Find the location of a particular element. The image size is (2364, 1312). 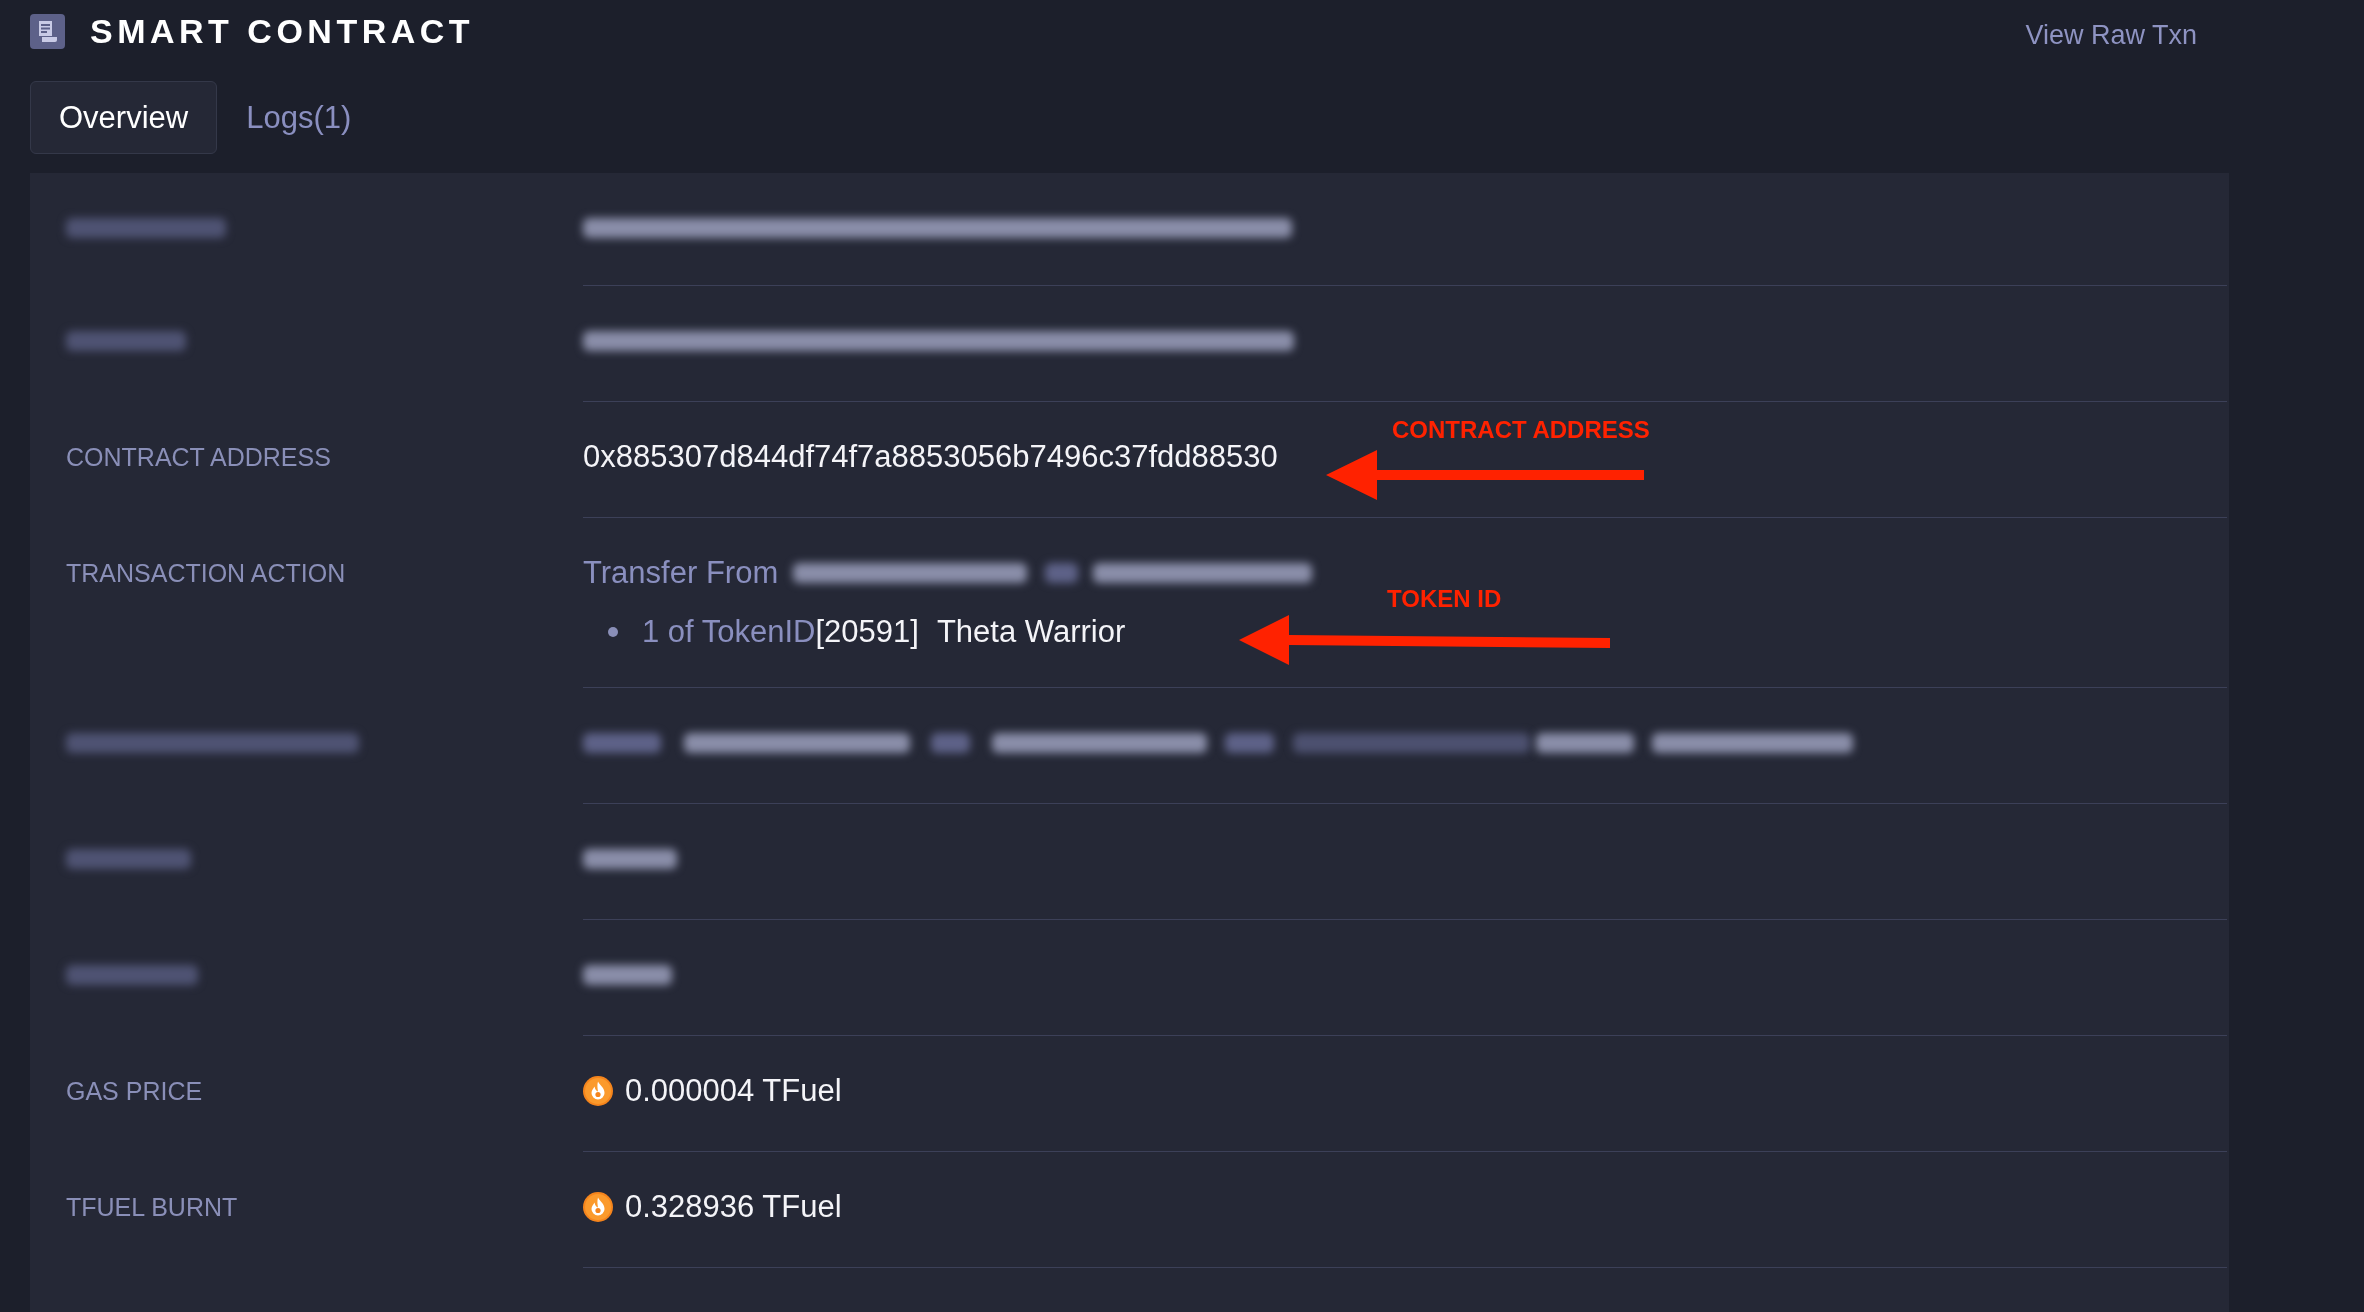

amount-text: 0.000004 TFuel is located at coordinates (733, 1091).